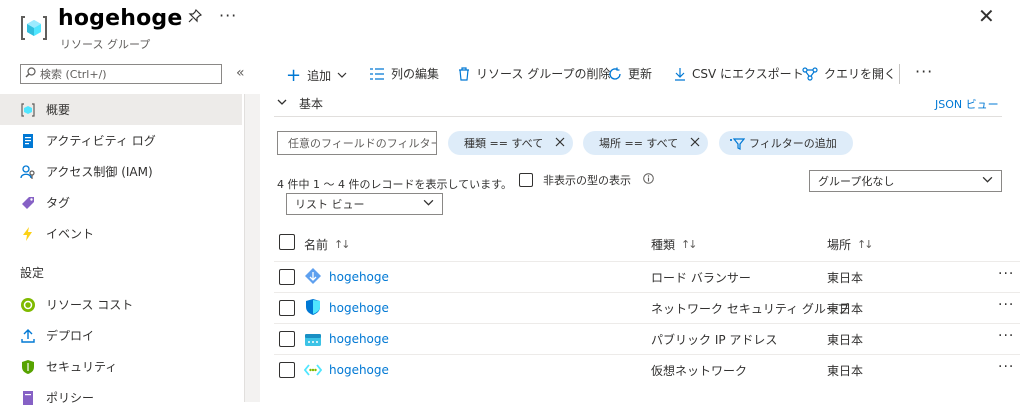 The image size is (1024, 413). What do you see at coordinates (121, 233) in the screenshot?
I see `sidebar-item-events: イベント` at bounding box center [121, 233].